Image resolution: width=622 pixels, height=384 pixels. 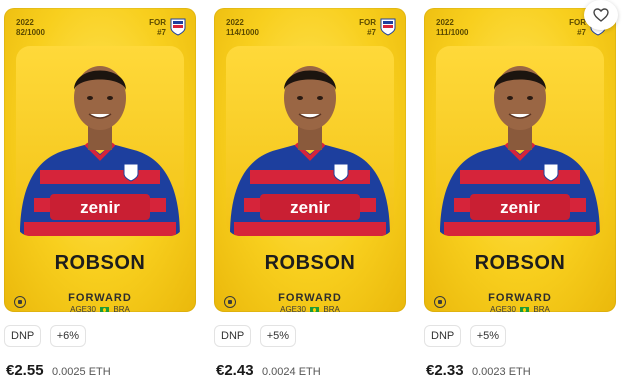 What do you see at coordinates (291, 372) in the screenshot?
I see `price-eth: 0.0024 ETH` at bounding box center [291, 372].